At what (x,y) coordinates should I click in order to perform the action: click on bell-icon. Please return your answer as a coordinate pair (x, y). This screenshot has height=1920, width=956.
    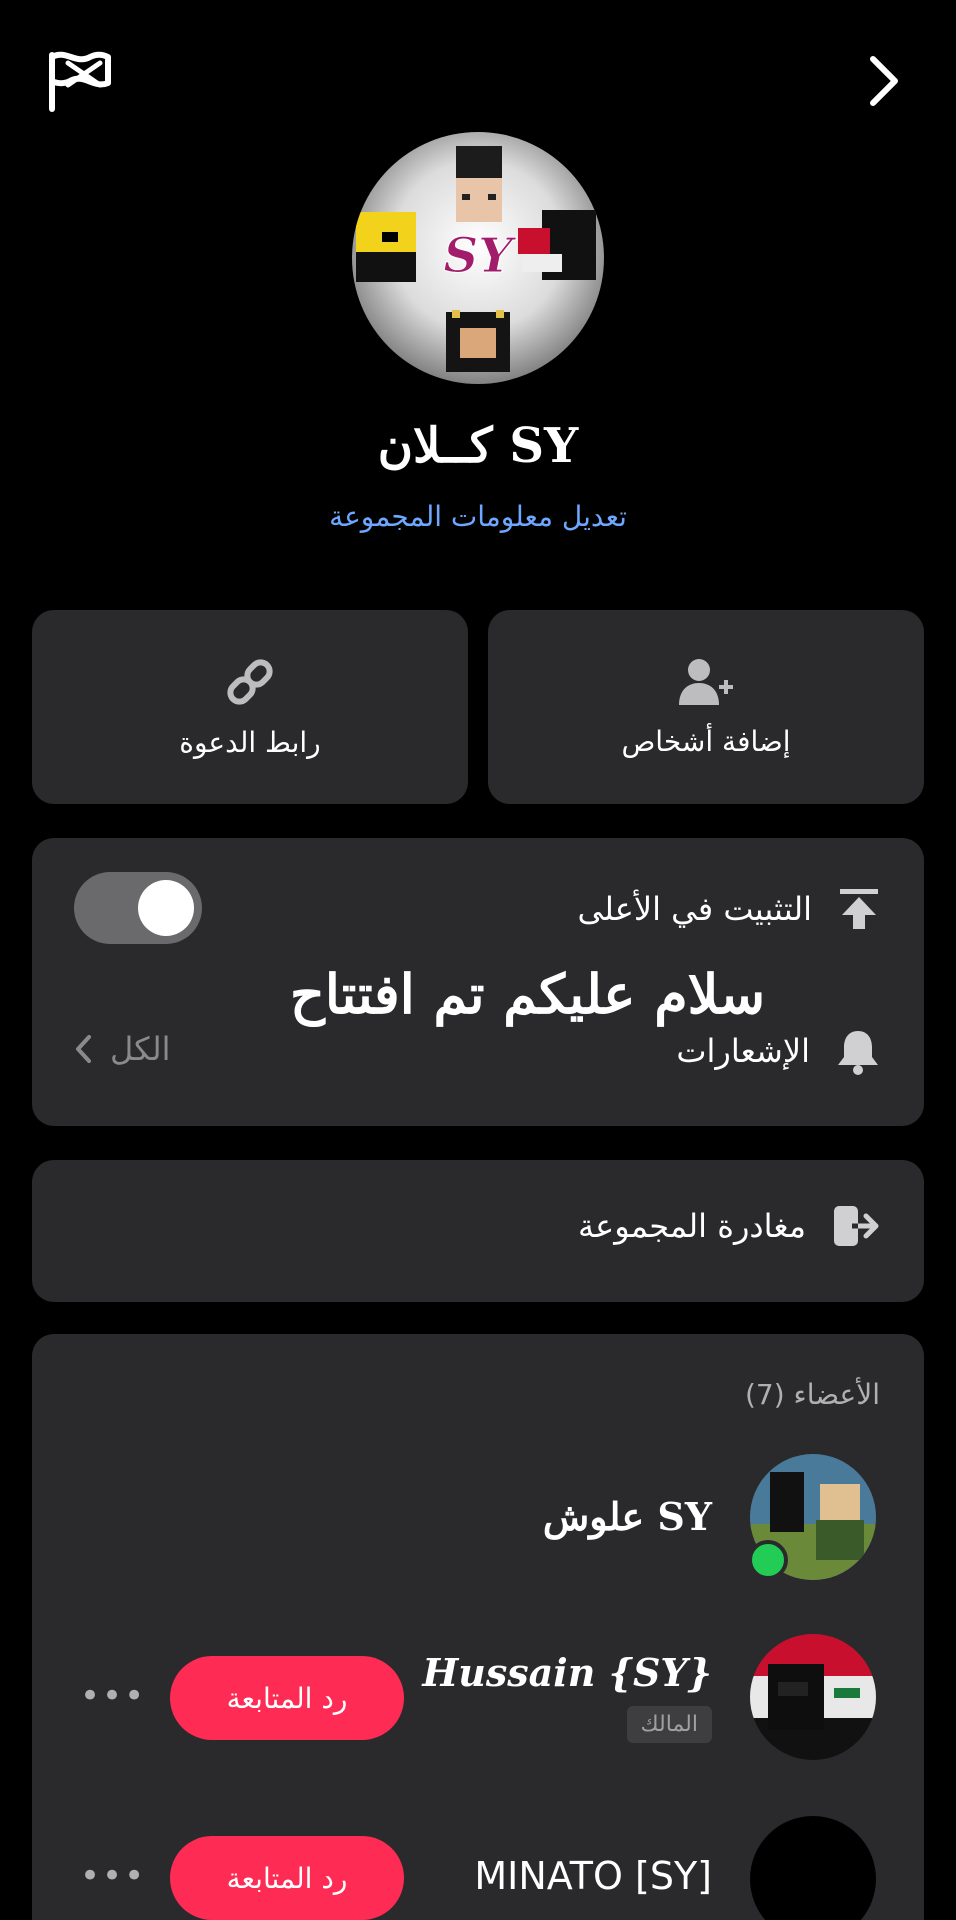
    Looking at the image, I should click on (858, 1053).